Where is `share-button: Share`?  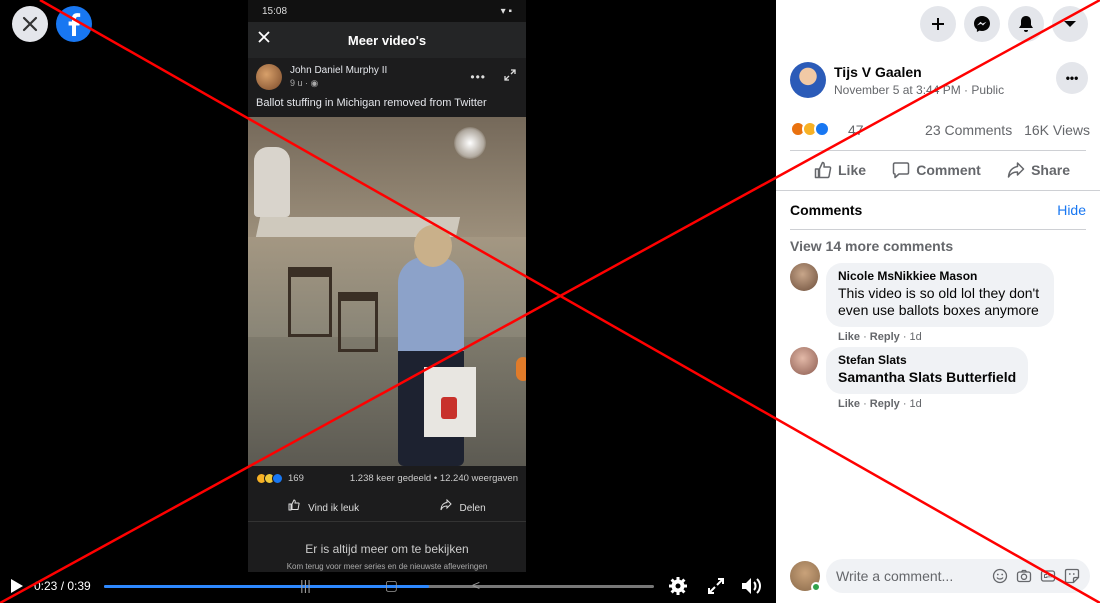 share-button: Share is located at coordinates (1038, 170).